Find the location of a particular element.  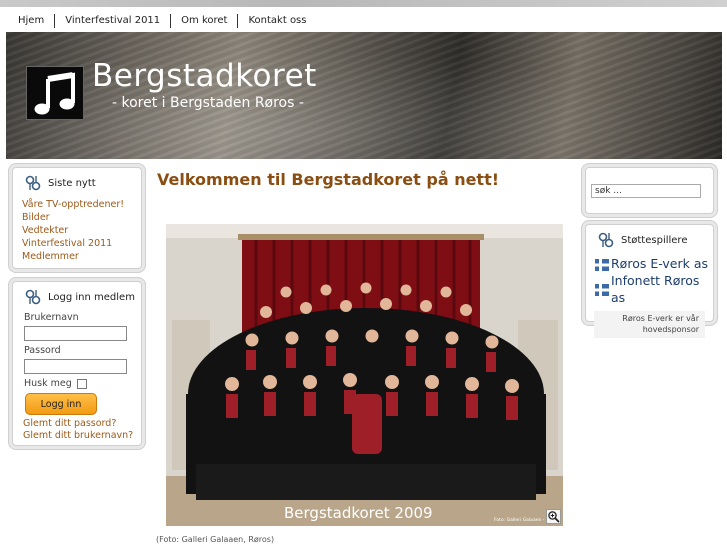

news-link-vedtekter: Vedtekter is located at coordinates (81, 230).